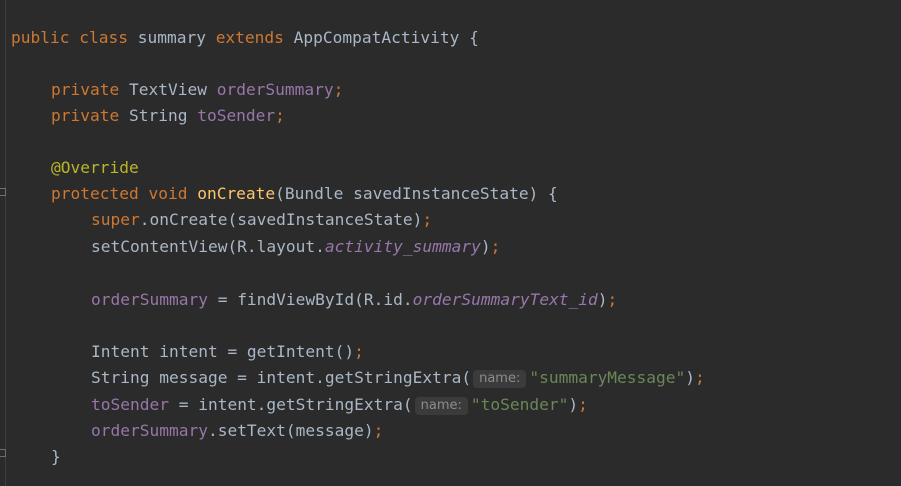 The width and height of the screenshot is (901, 486). Describe the element at coordinates (290, 404) in the screenshot. I see `statement: = intent.getStringExtra(` at that location.